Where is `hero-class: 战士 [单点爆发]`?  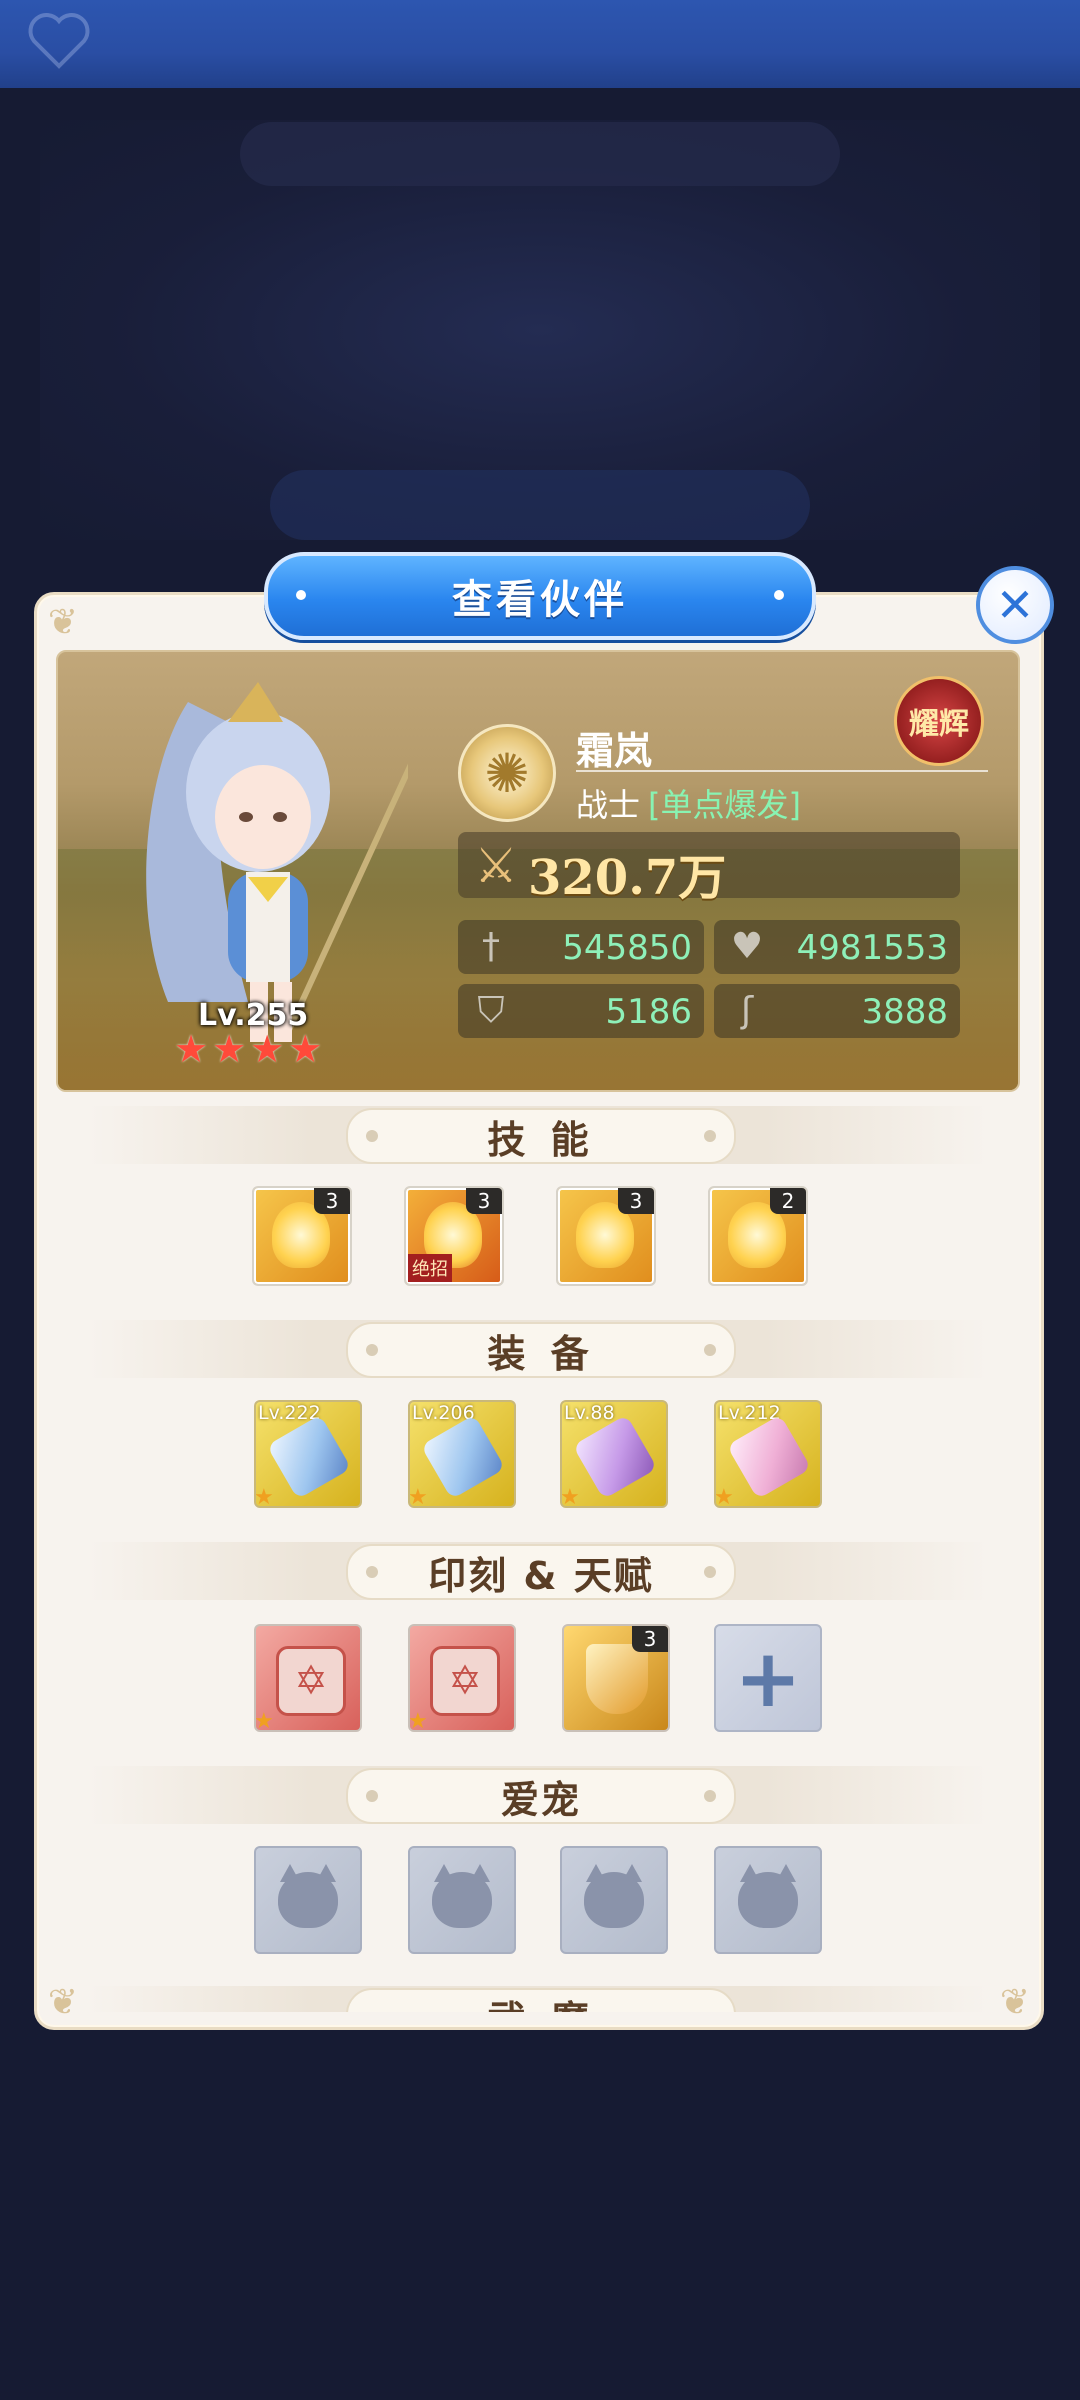
hero-class: 战士 [单点爆发] is located at coordinates (688, 803).